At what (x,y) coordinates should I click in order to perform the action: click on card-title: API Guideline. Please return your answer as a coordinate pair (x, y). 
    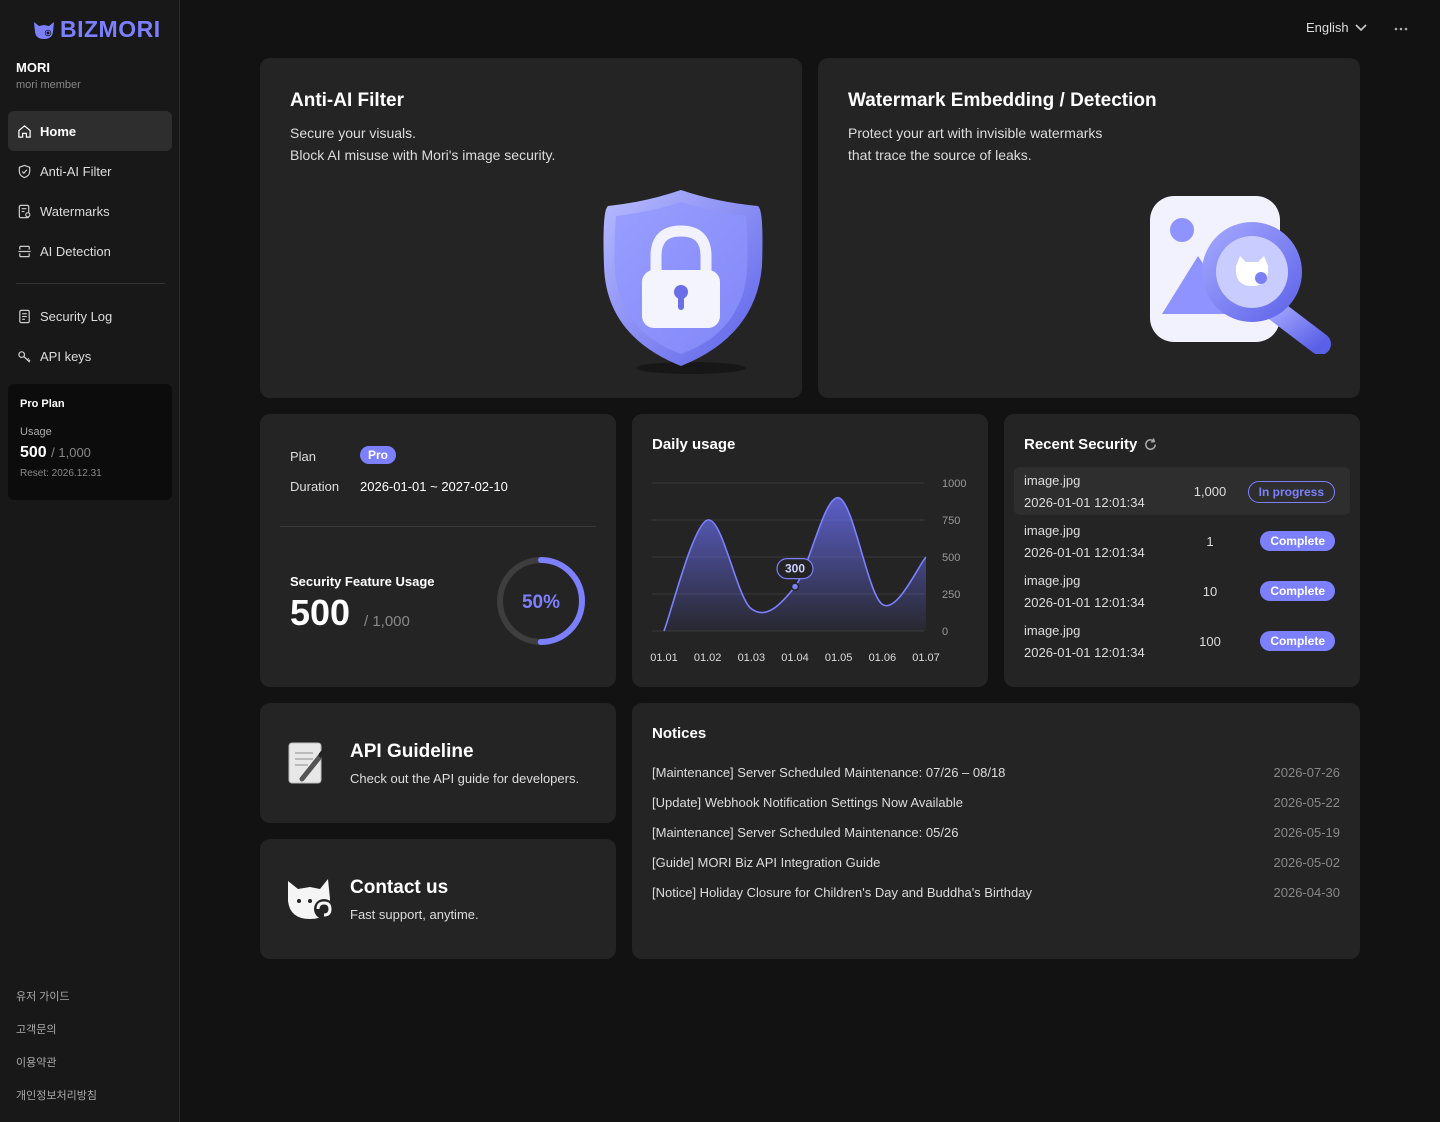
    Looking at the image, I should click on (412, 751).